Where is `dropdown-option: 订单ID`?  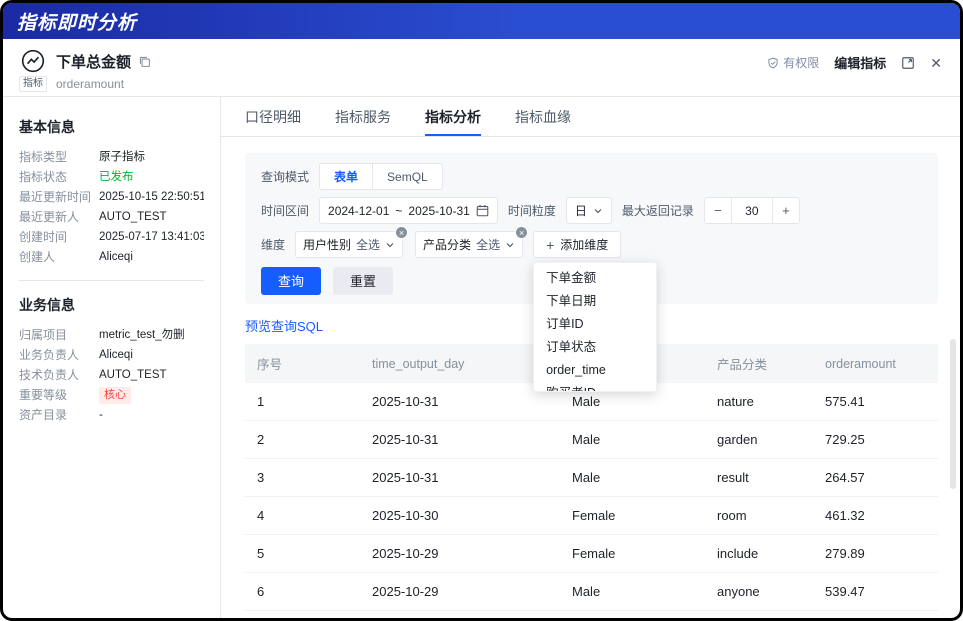 dropdown-option: 订单ID is located at coordinates (595, 324).